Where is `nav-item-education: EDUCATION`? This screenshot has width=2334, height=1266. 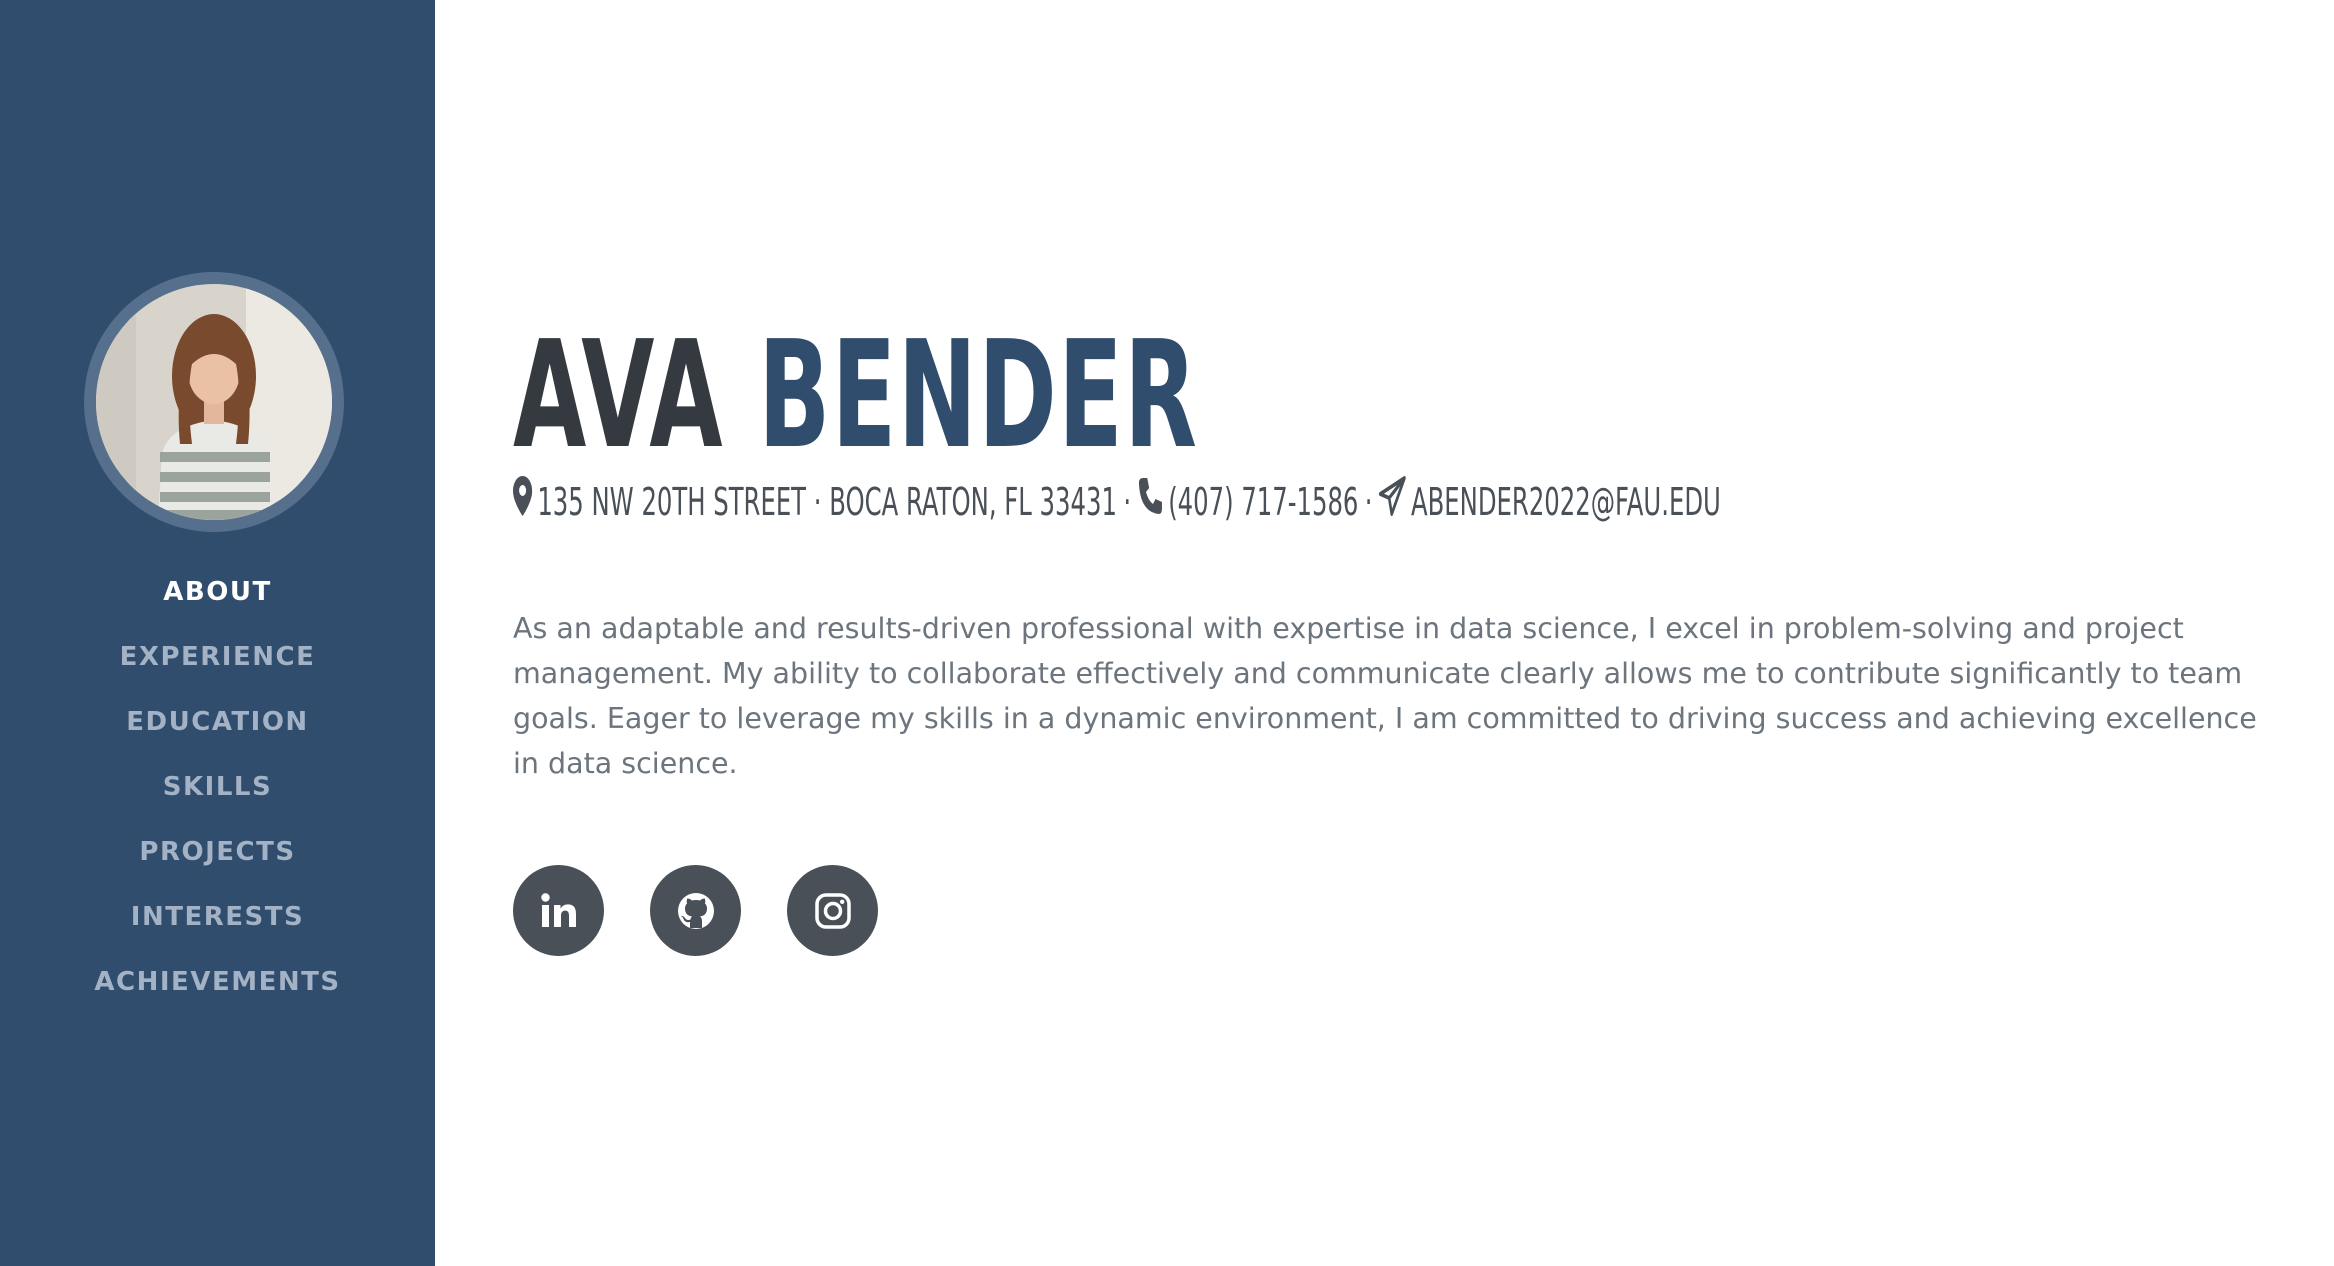 nav-item-education: EDUCATION is located at coordinates (217, 722).